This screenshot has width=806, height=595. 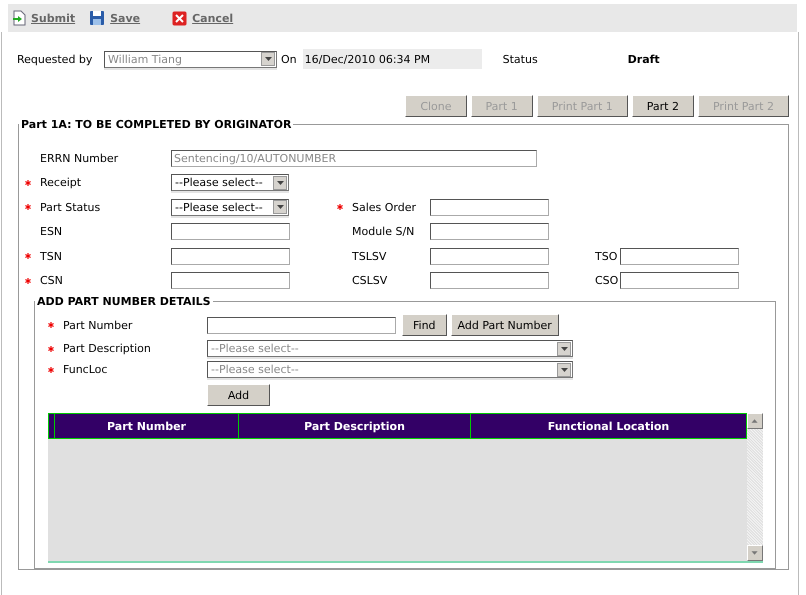 What do you see at coordinates (97, 325) in the screenshot?
I see `field-label: Part Number` at bounding box center [97, 325].